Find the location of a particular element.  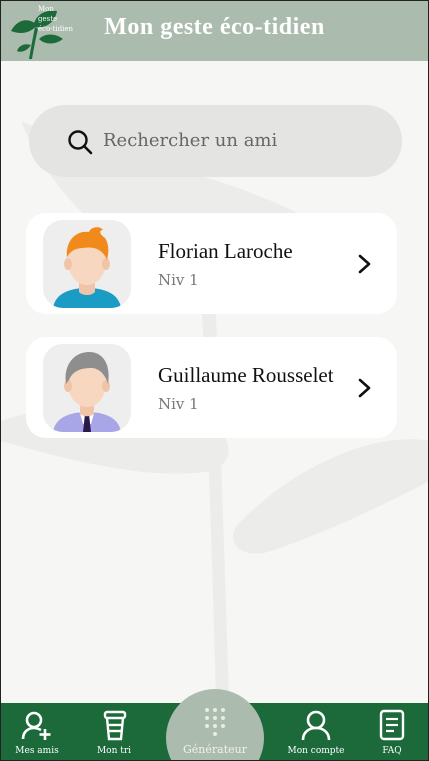

friend-card: Florian Laroche Niv 1 is located at coordinates (211, 263).